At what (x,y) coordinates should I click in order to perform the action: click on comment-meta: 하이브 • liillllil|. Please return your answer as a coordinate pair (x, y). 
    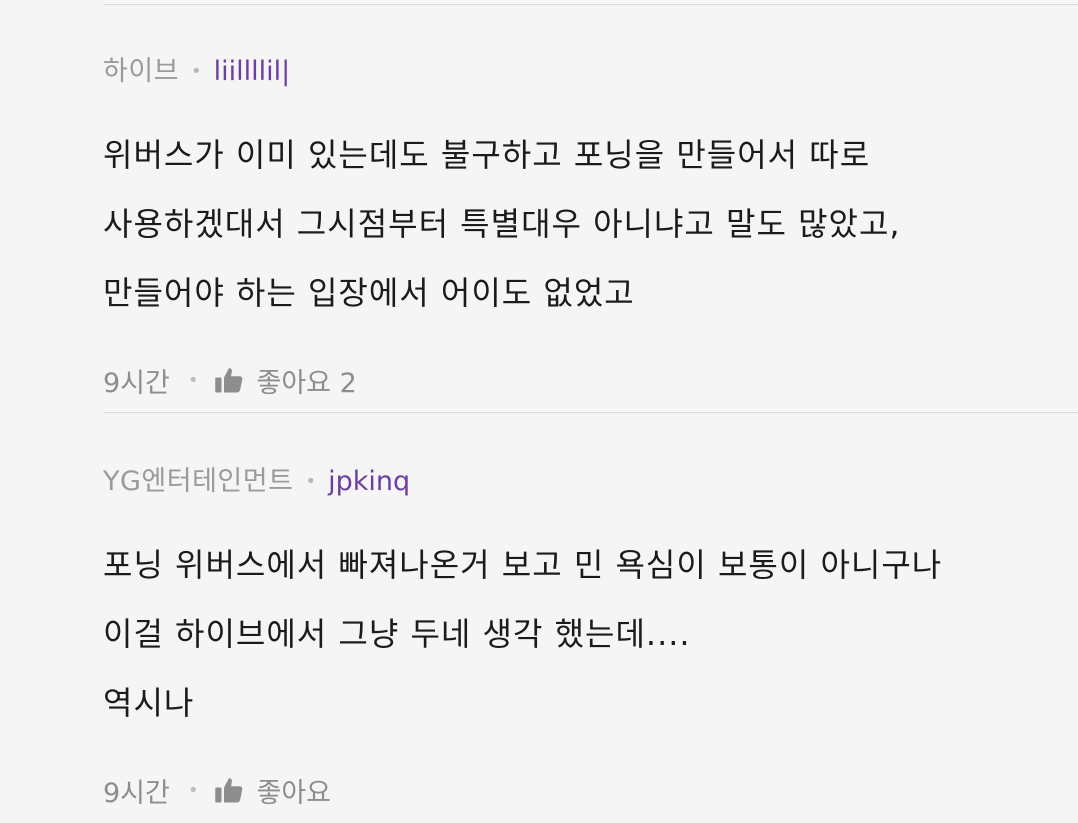
    Looking at the image, I should click on (580, 72).